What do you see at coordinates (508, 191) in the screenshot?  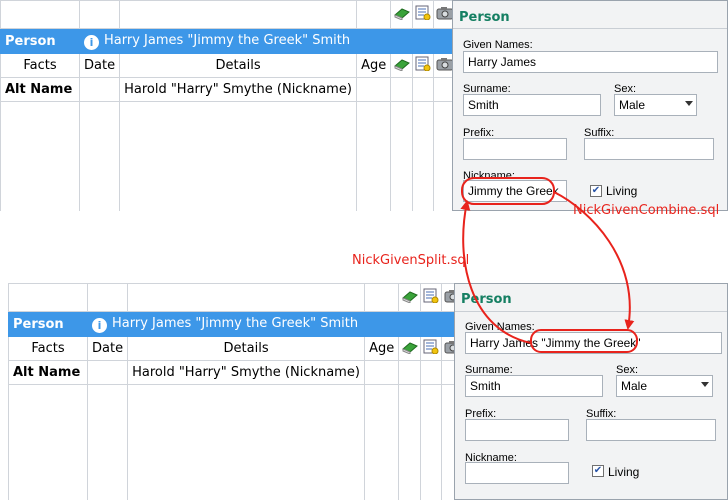 I see `nickname-highlight` at bounding box center [508, 191].